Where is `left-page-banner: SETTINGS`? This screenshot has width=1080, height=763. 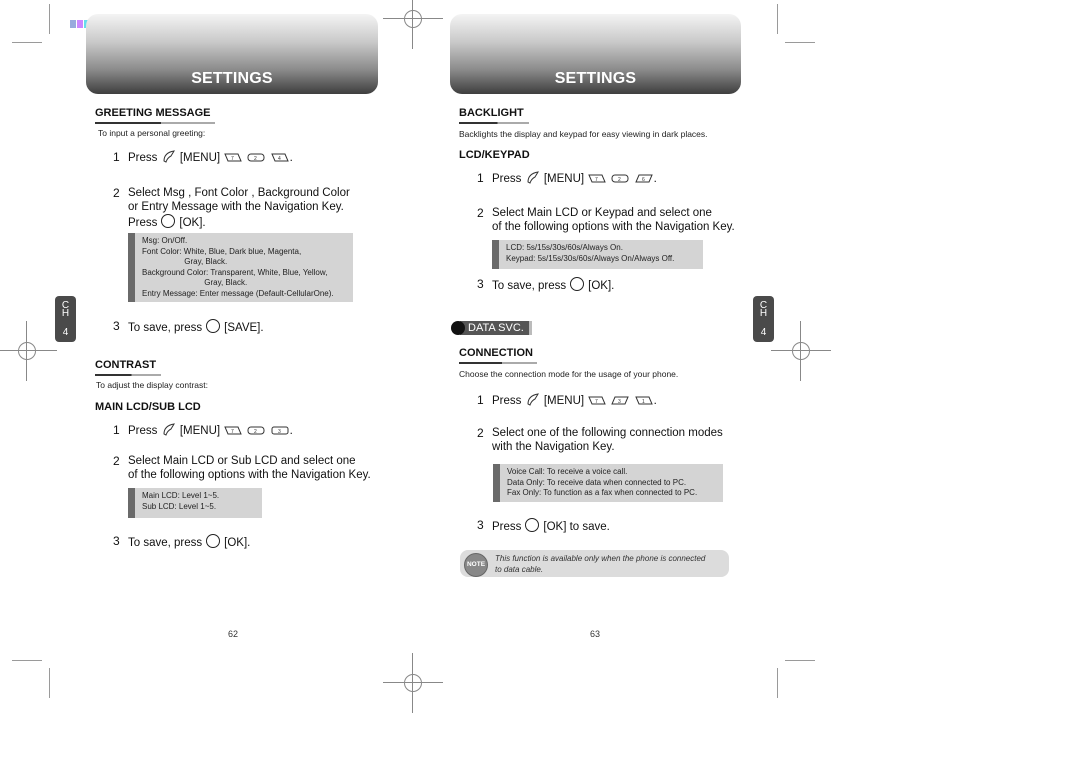
left-page-banner: SETTINGS is located at coordinates (232, 54).